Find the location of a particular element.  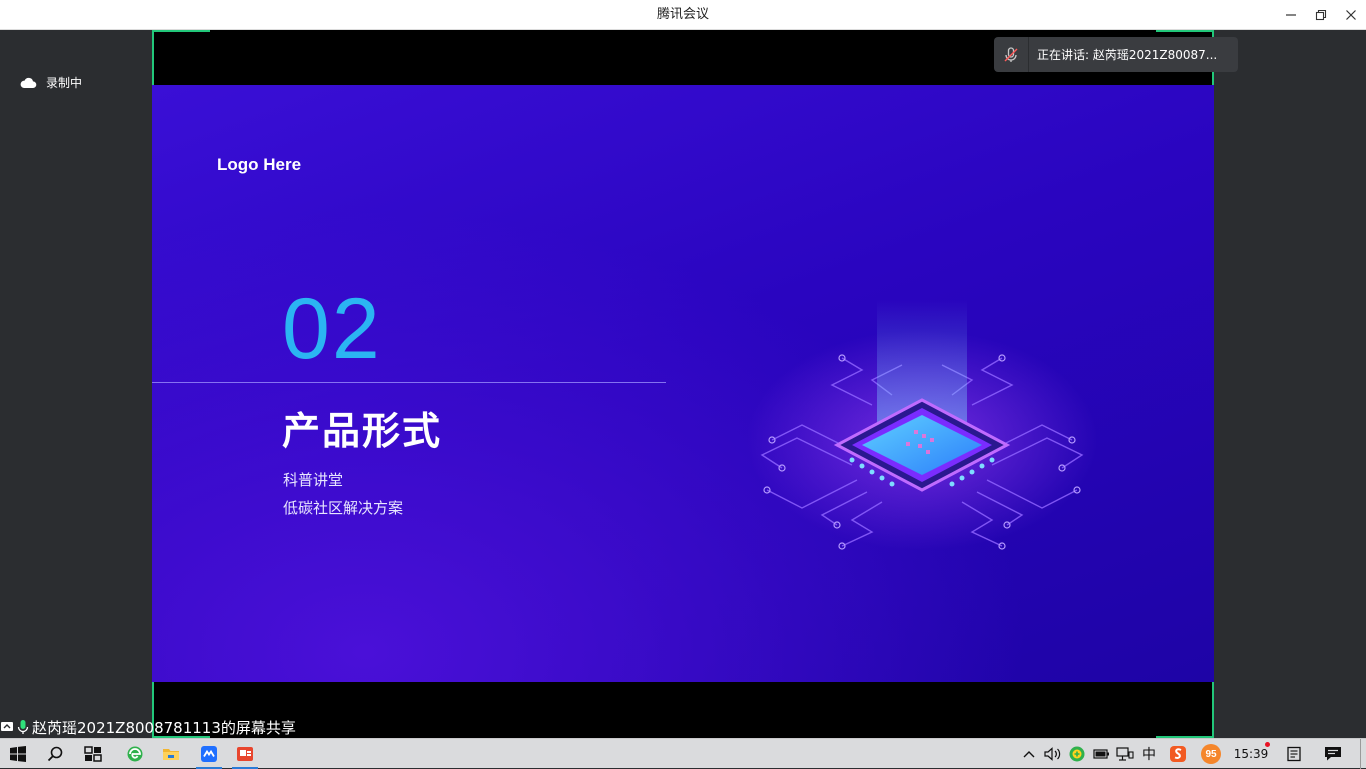

slide-item-2: 低碳社区解决方案 is located at coordinates (343, 508).